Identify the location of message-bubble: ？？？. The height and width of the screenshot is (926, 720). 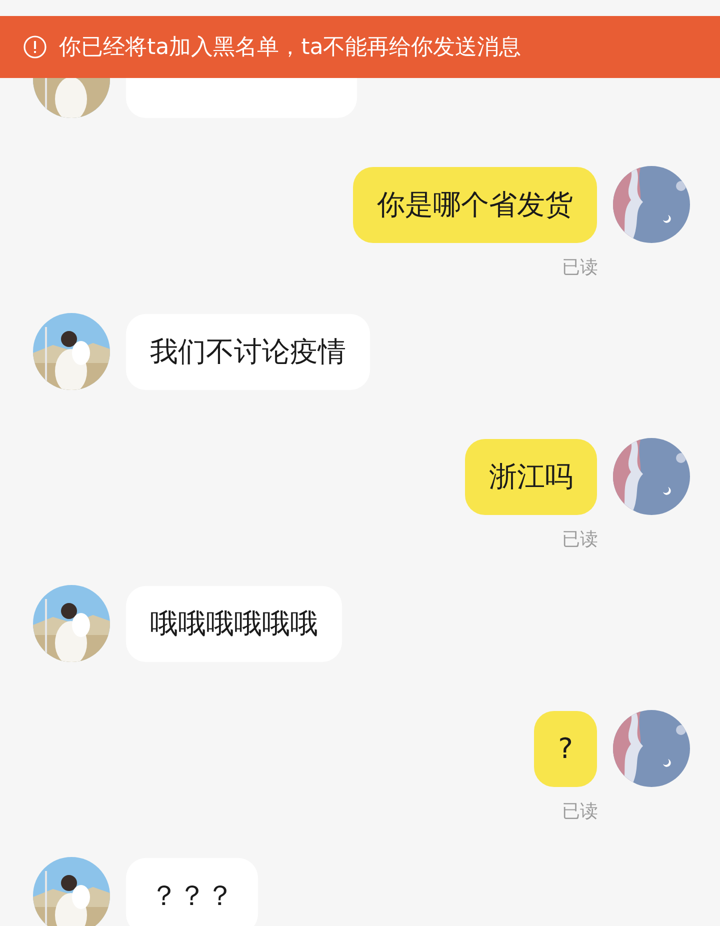
(192, 892).